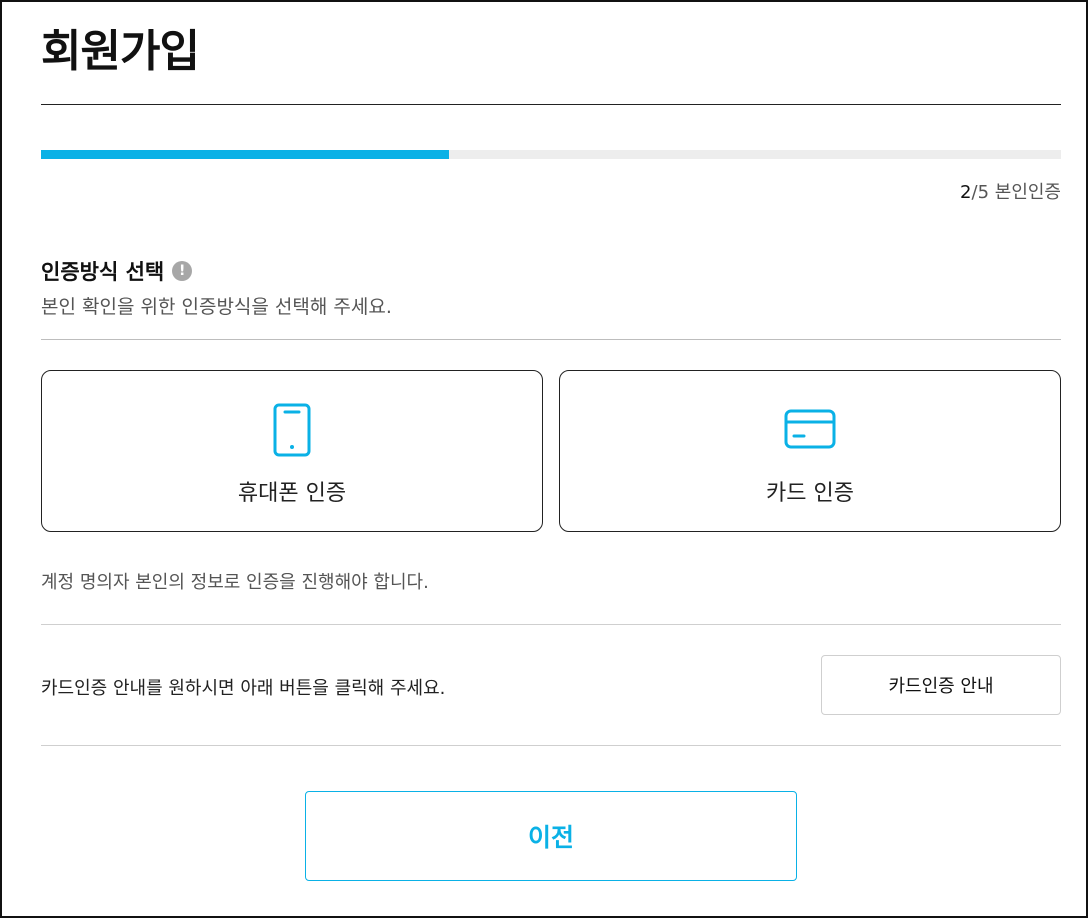  What do you see at coordinates (551, 624) in the screenshot?
I see `notice-divider` at bounding box center [551, 624].